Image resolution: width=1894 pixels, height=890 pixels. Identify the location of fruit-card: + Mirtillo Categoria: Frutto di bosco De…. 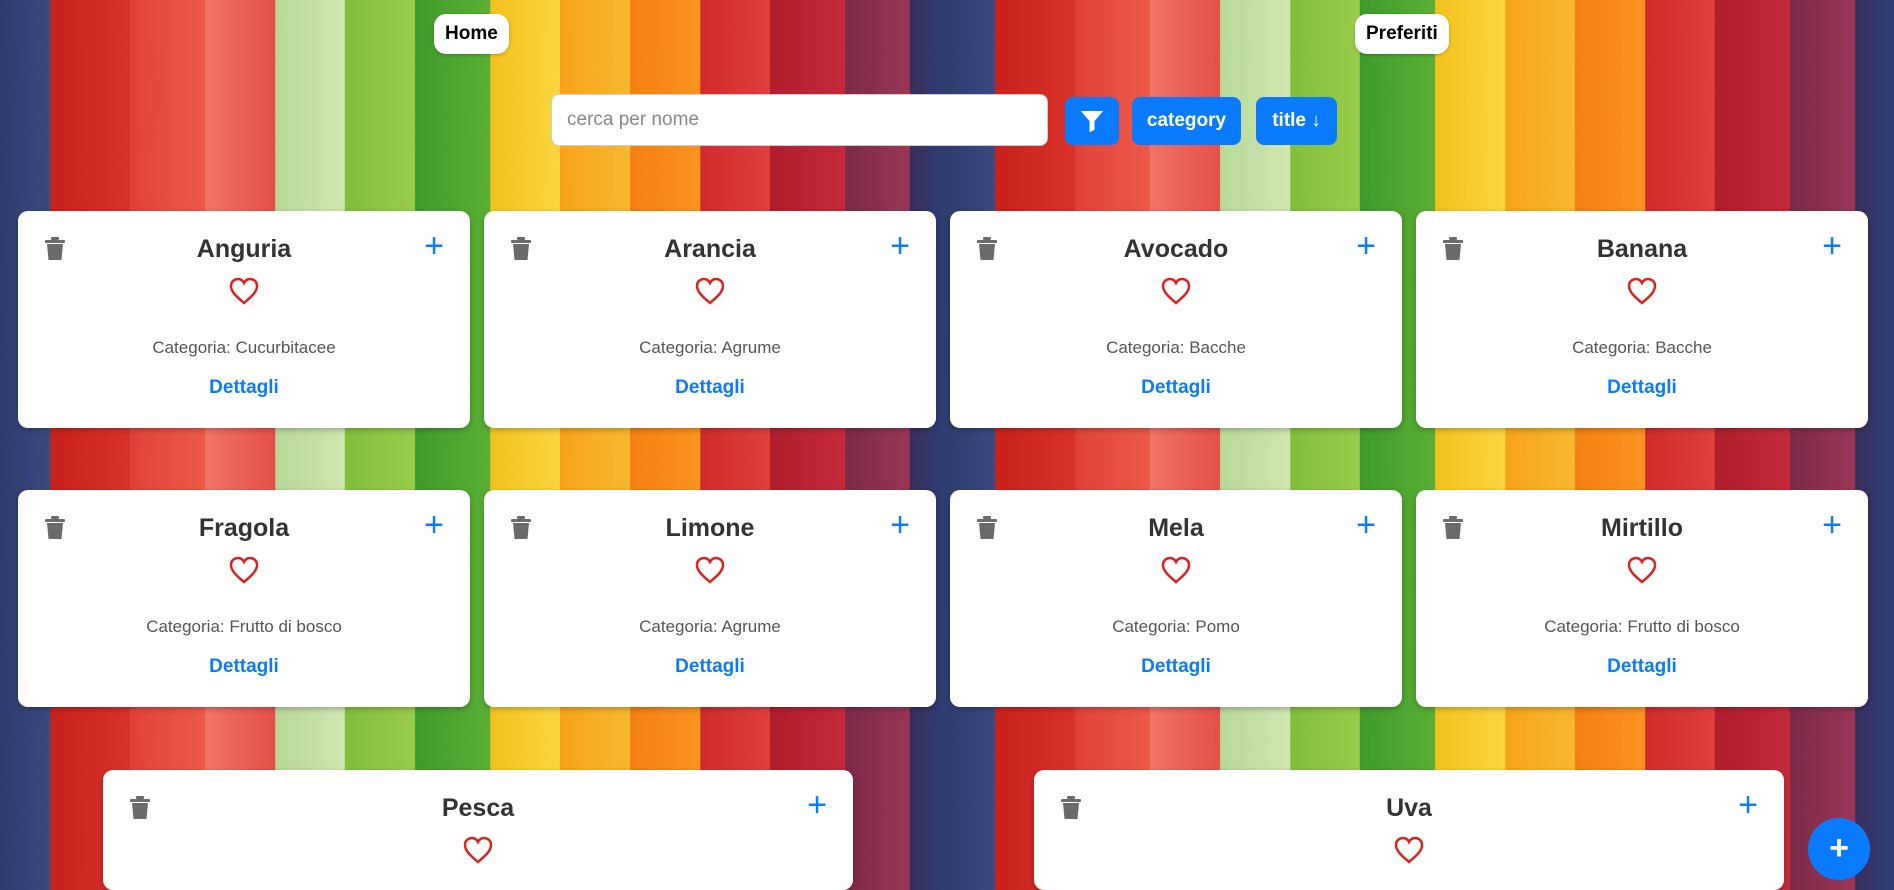
(1642, 598).